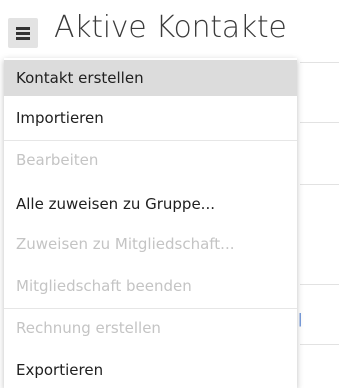  What do you see at coordinates (150, 328) in the screenshot?
I see `menu-item-rechnung-erstellen: Rechnung erstellen` at bounding box center [150, 328].